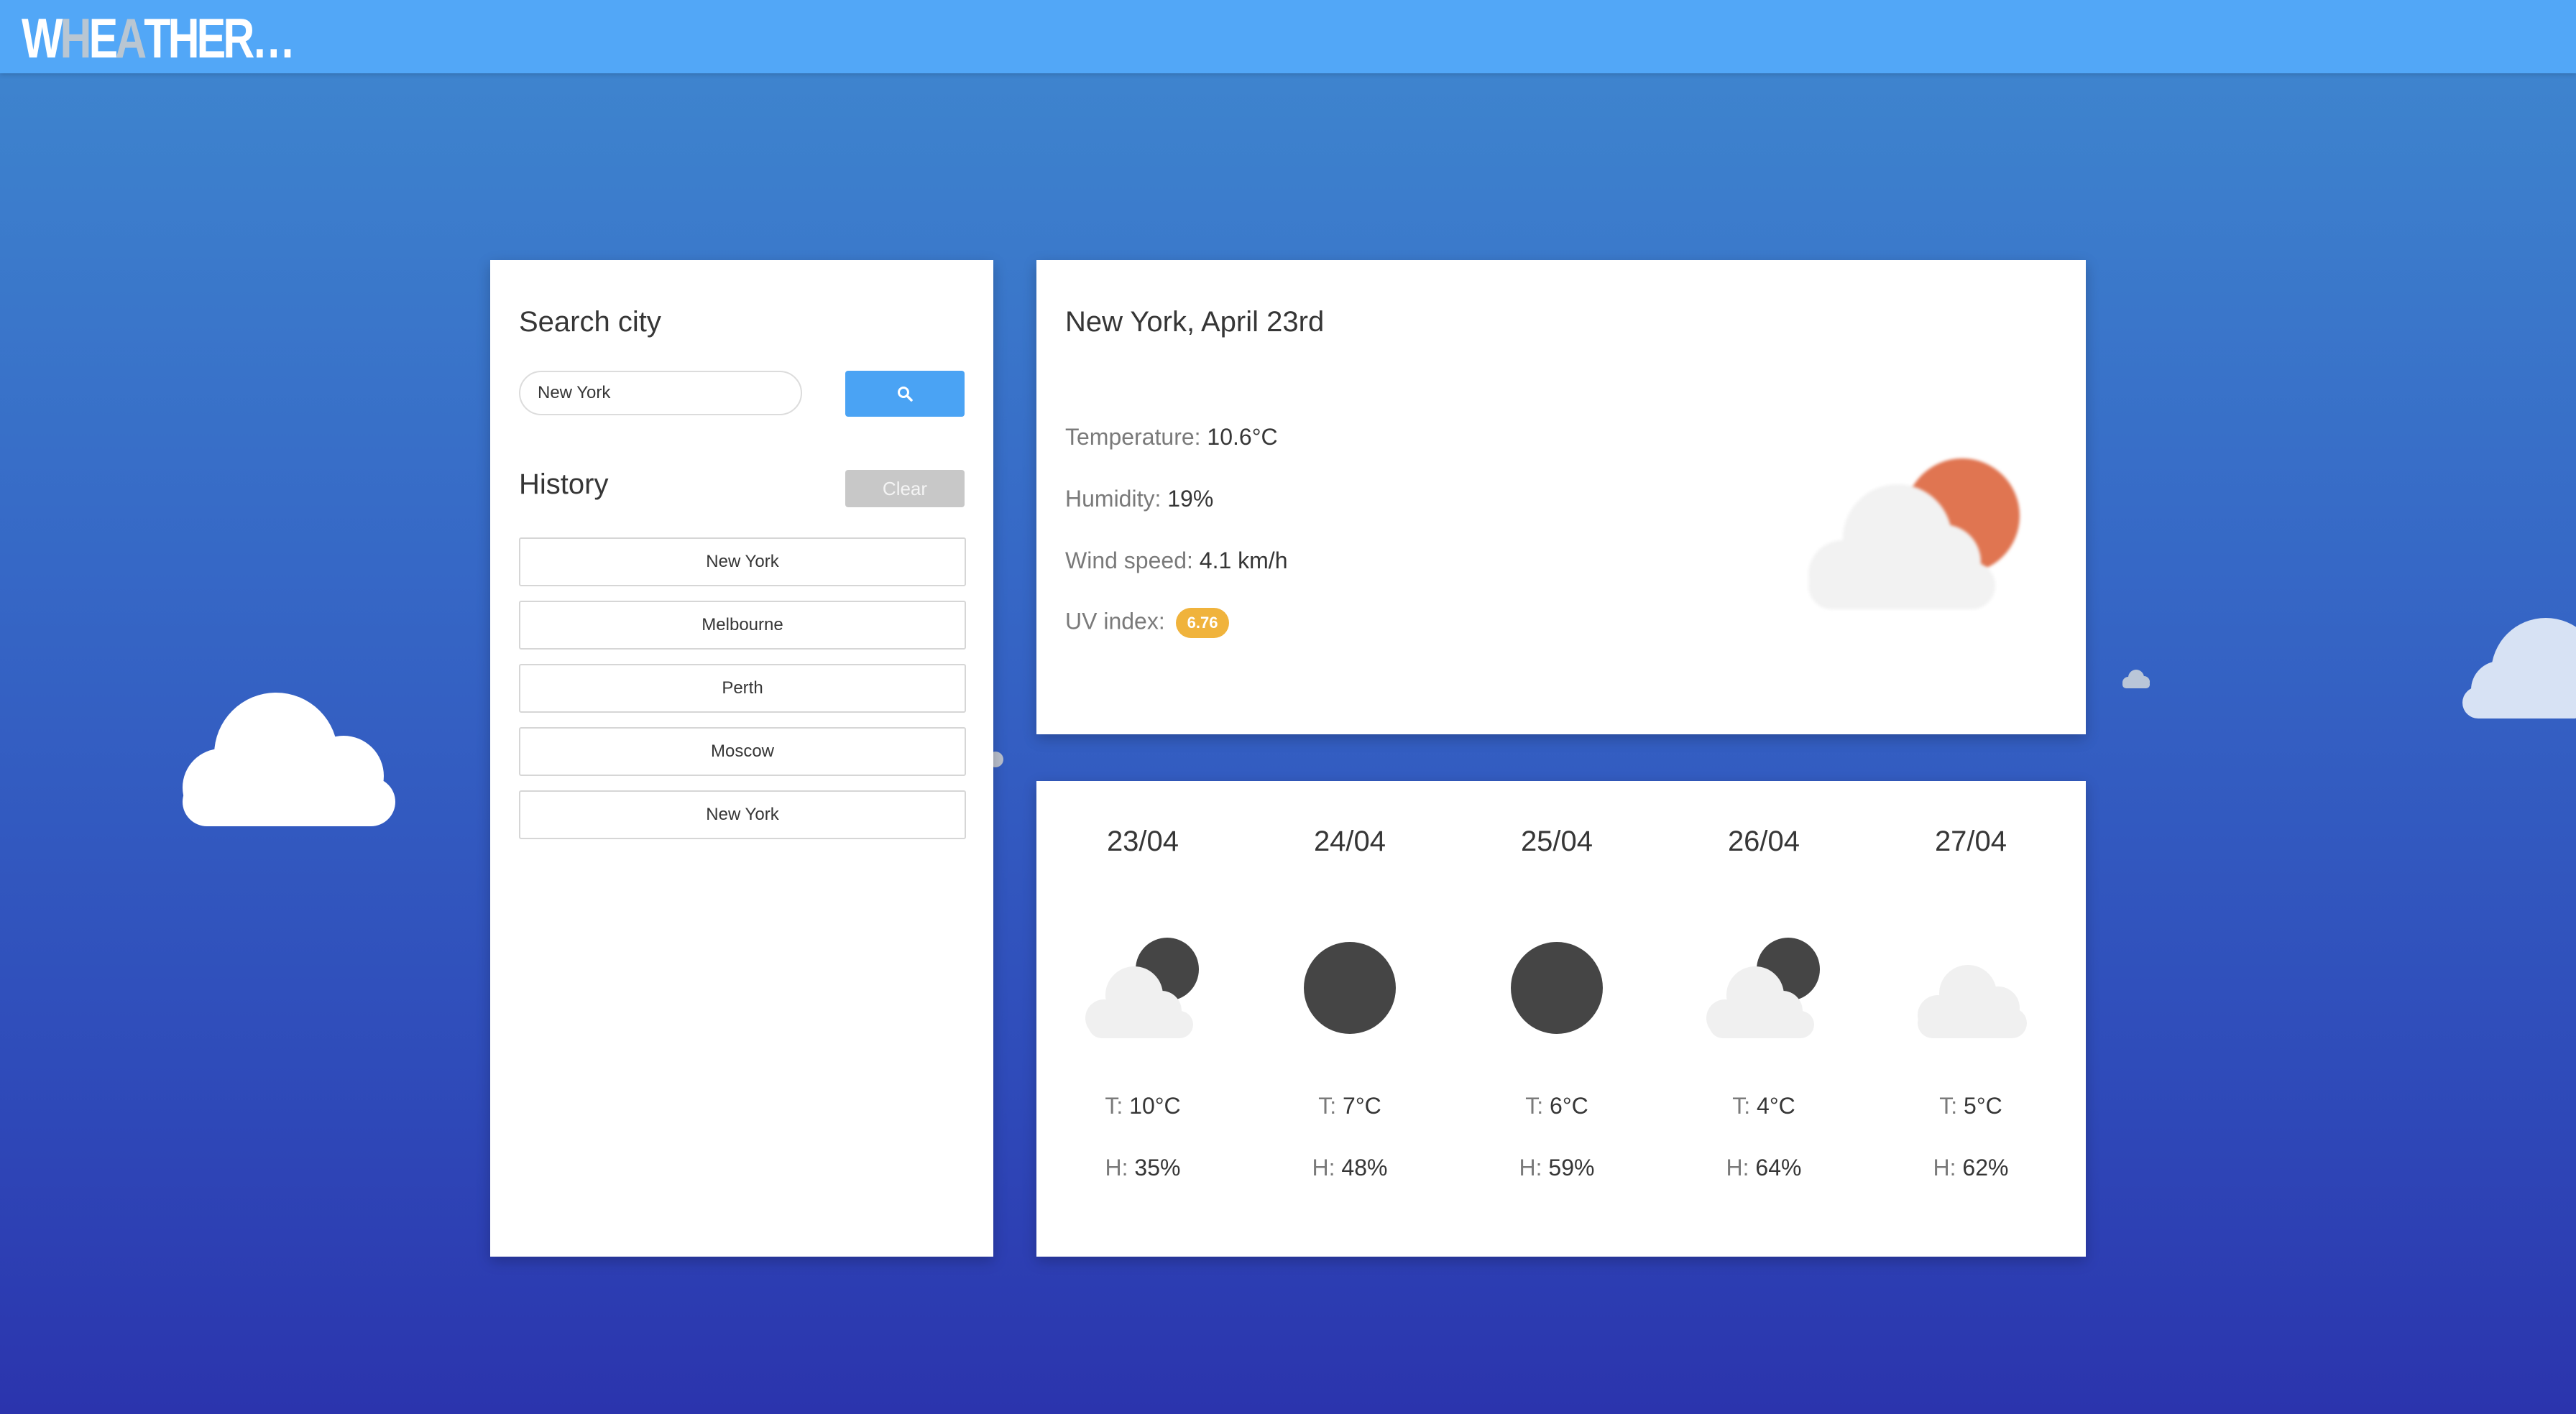  I want to click on forecast-humidity: H: 35%, so click(1142, 1168).